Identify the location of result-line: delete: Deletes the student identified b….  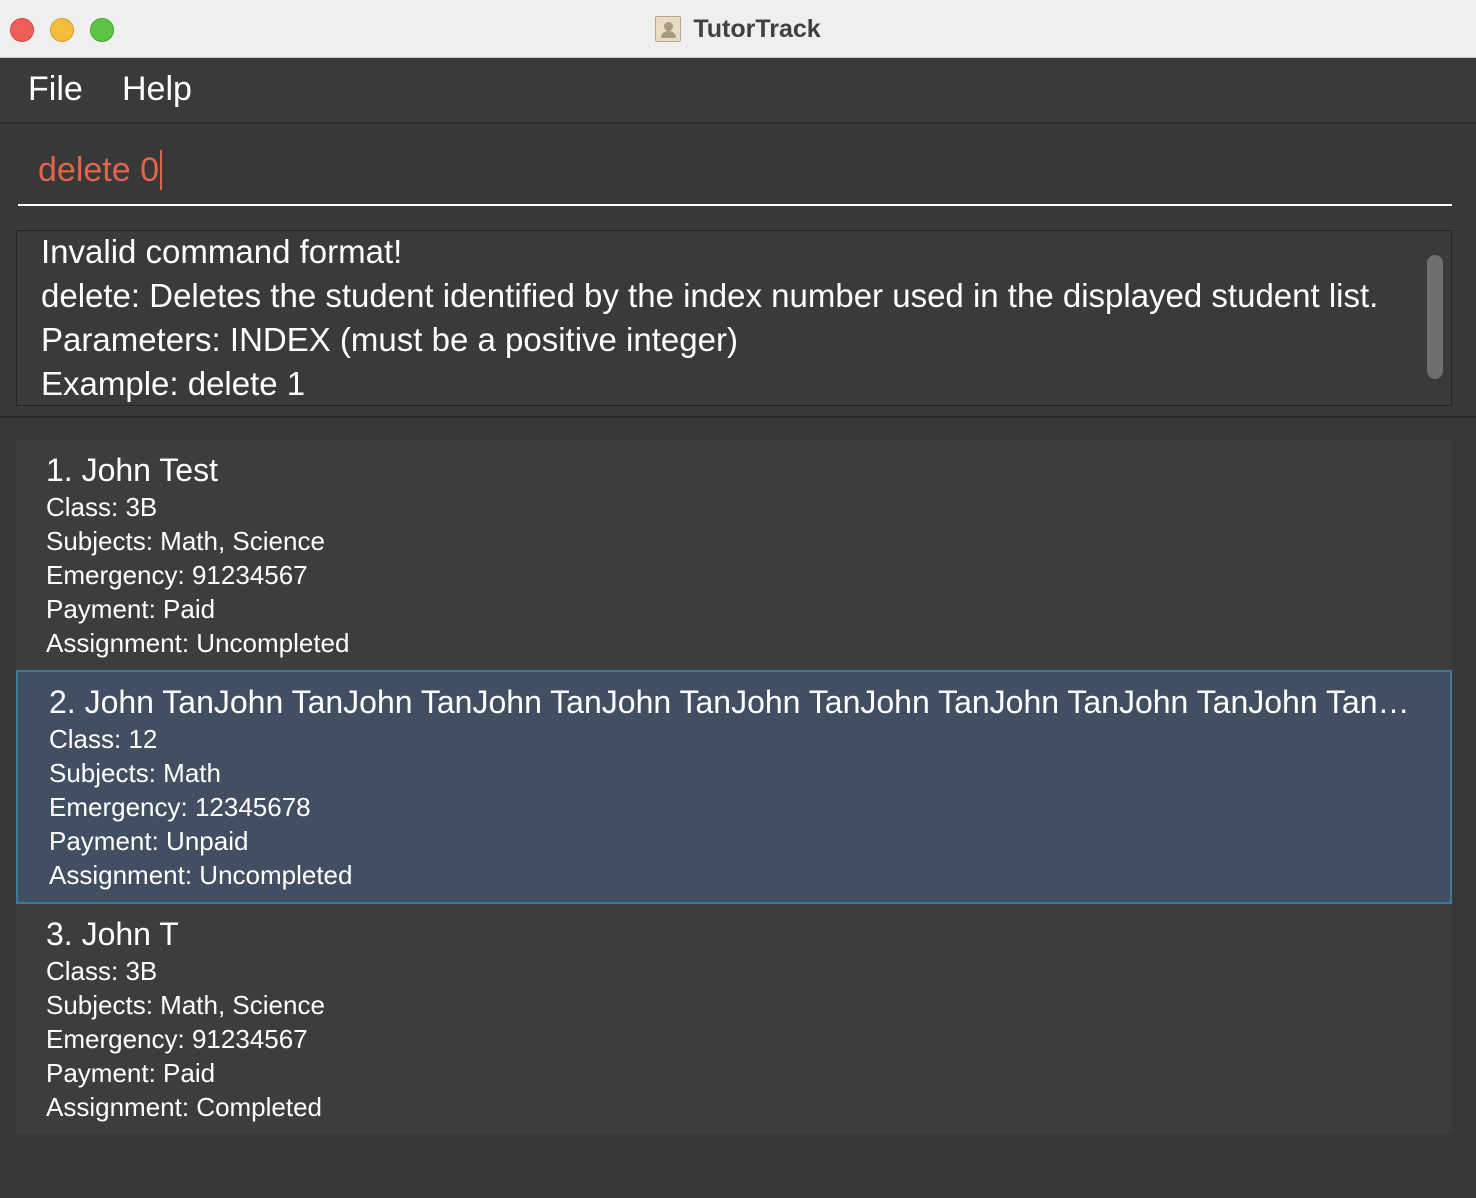
(710, 295).